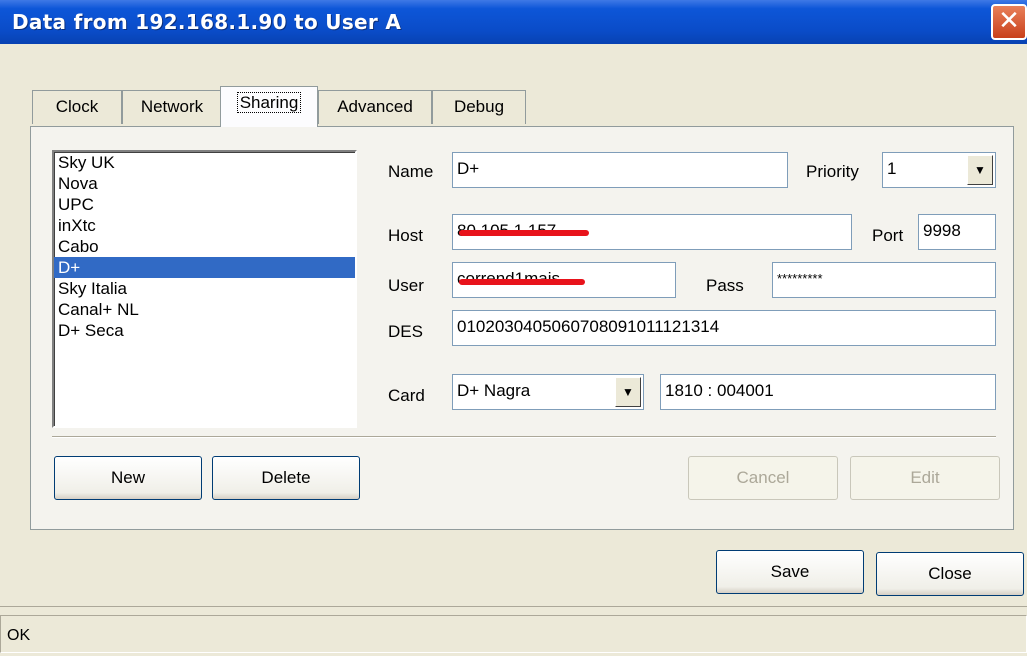 The height and width of the screenshot is (656, 1027). Describe the element at coordinates (204, 330) in the screenshot. I see `list-item: D+ Seca` at that location.